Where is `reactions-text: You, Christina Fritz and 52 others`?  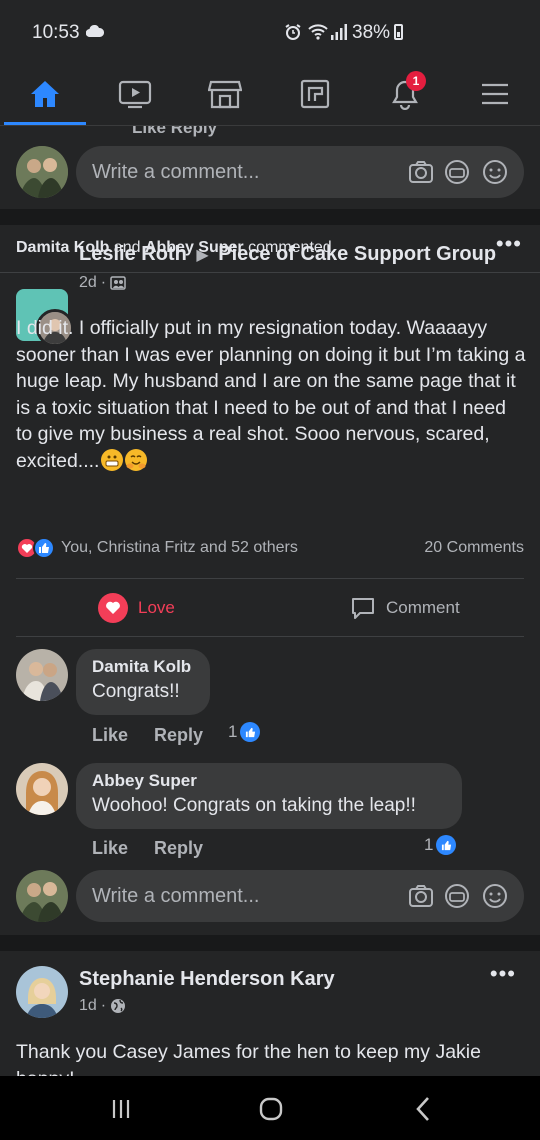 reactions-text: You, Christina Fritz and 52 others is located at coordinates (179, 547).